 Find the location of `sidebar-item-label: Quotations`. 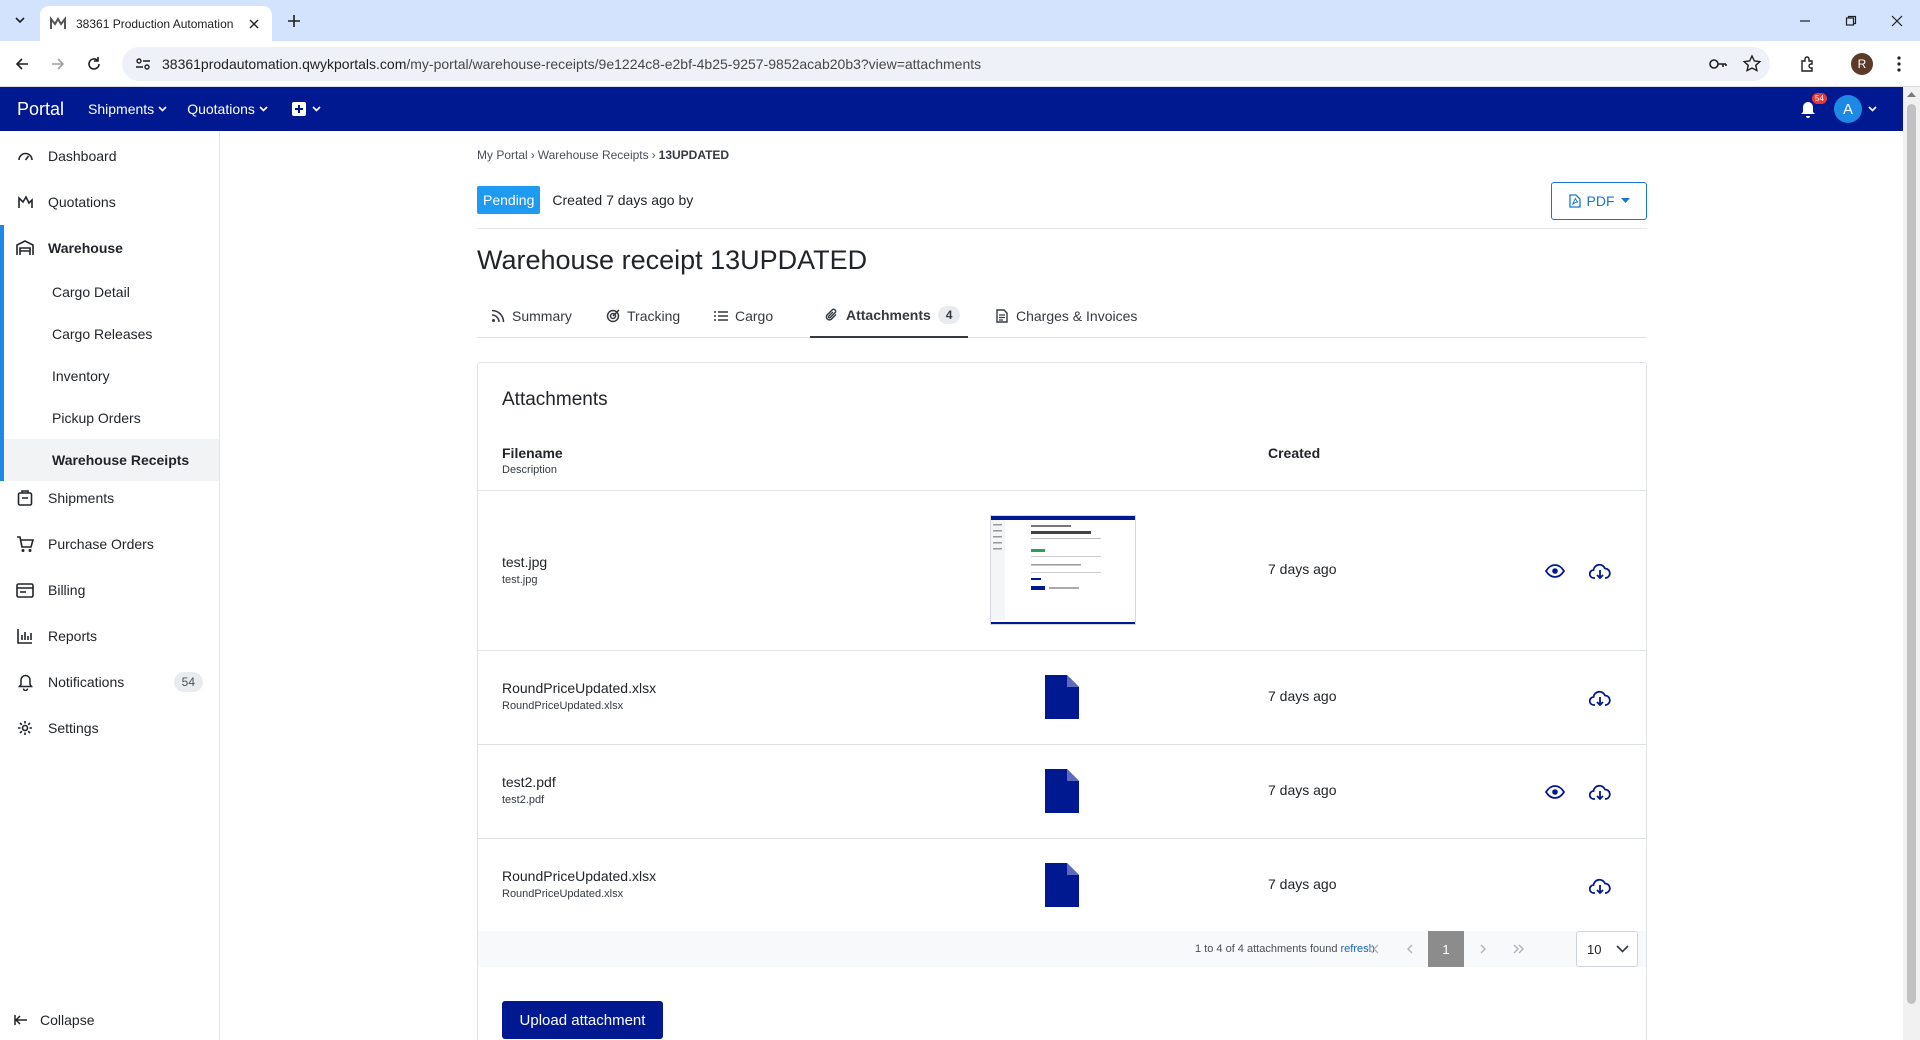

sidebar-item-label: Quotations is located at coordinates (82, 202).